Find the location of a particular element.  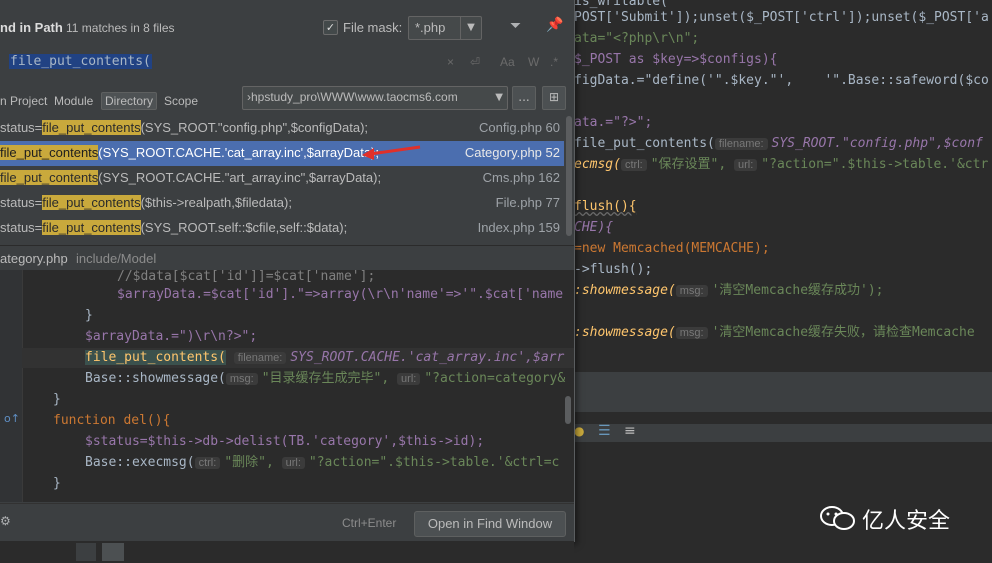

code-line: ->flush(); is located at coordinates (613, 269).